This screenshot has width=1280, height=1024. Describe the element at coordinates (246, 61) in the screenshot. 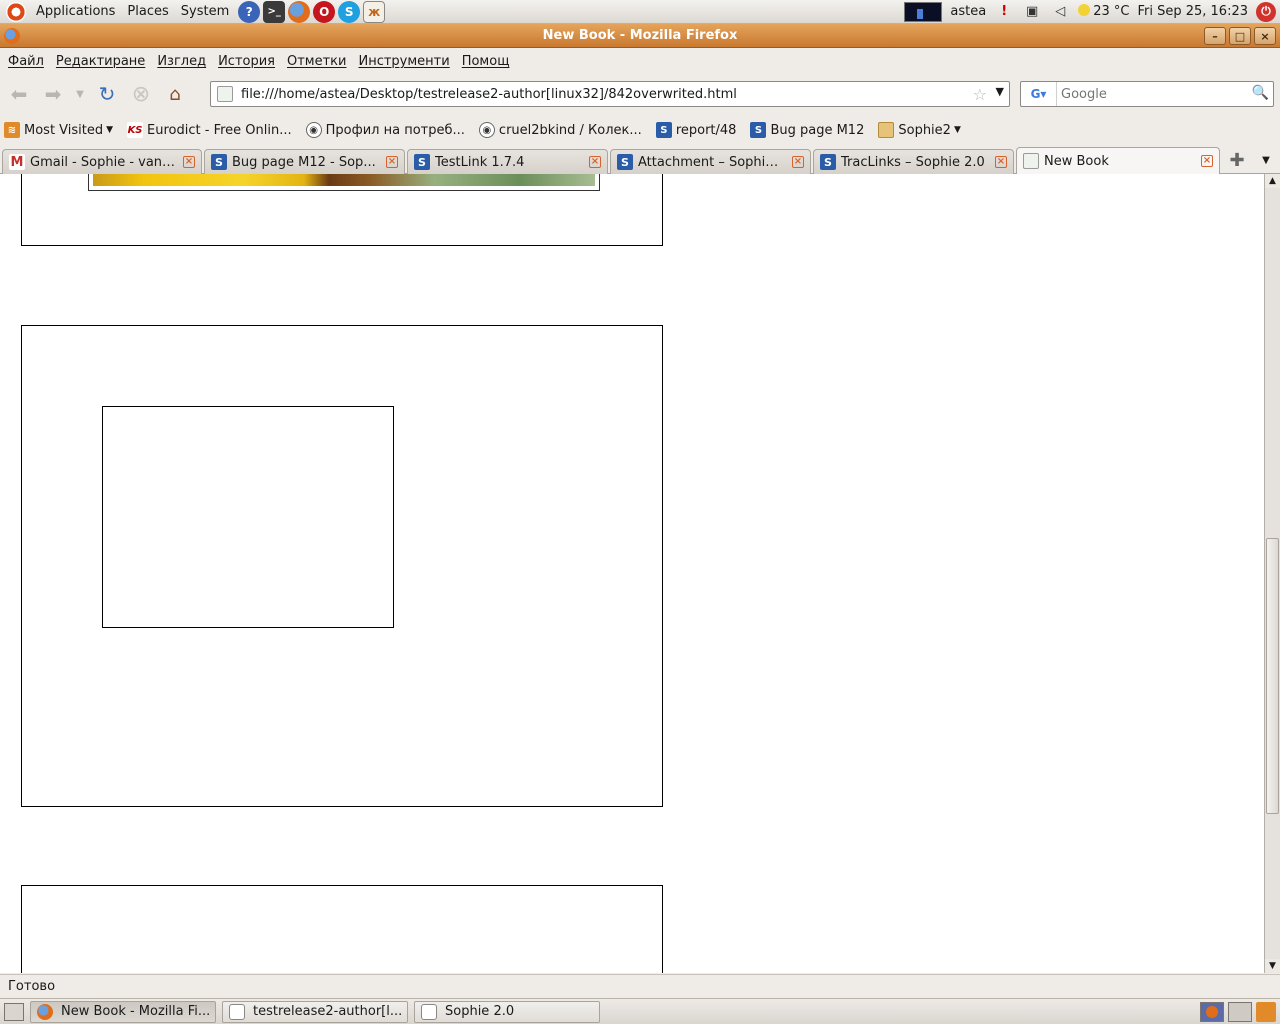

I see `menu-history: История` at that location.